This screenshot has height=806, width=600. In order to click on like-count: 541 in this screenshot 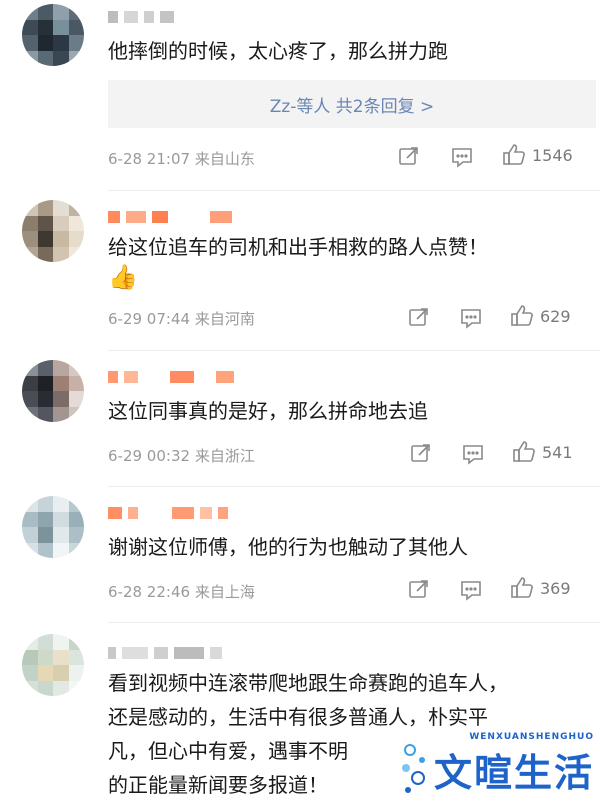, I will do `click(557, 452)`.